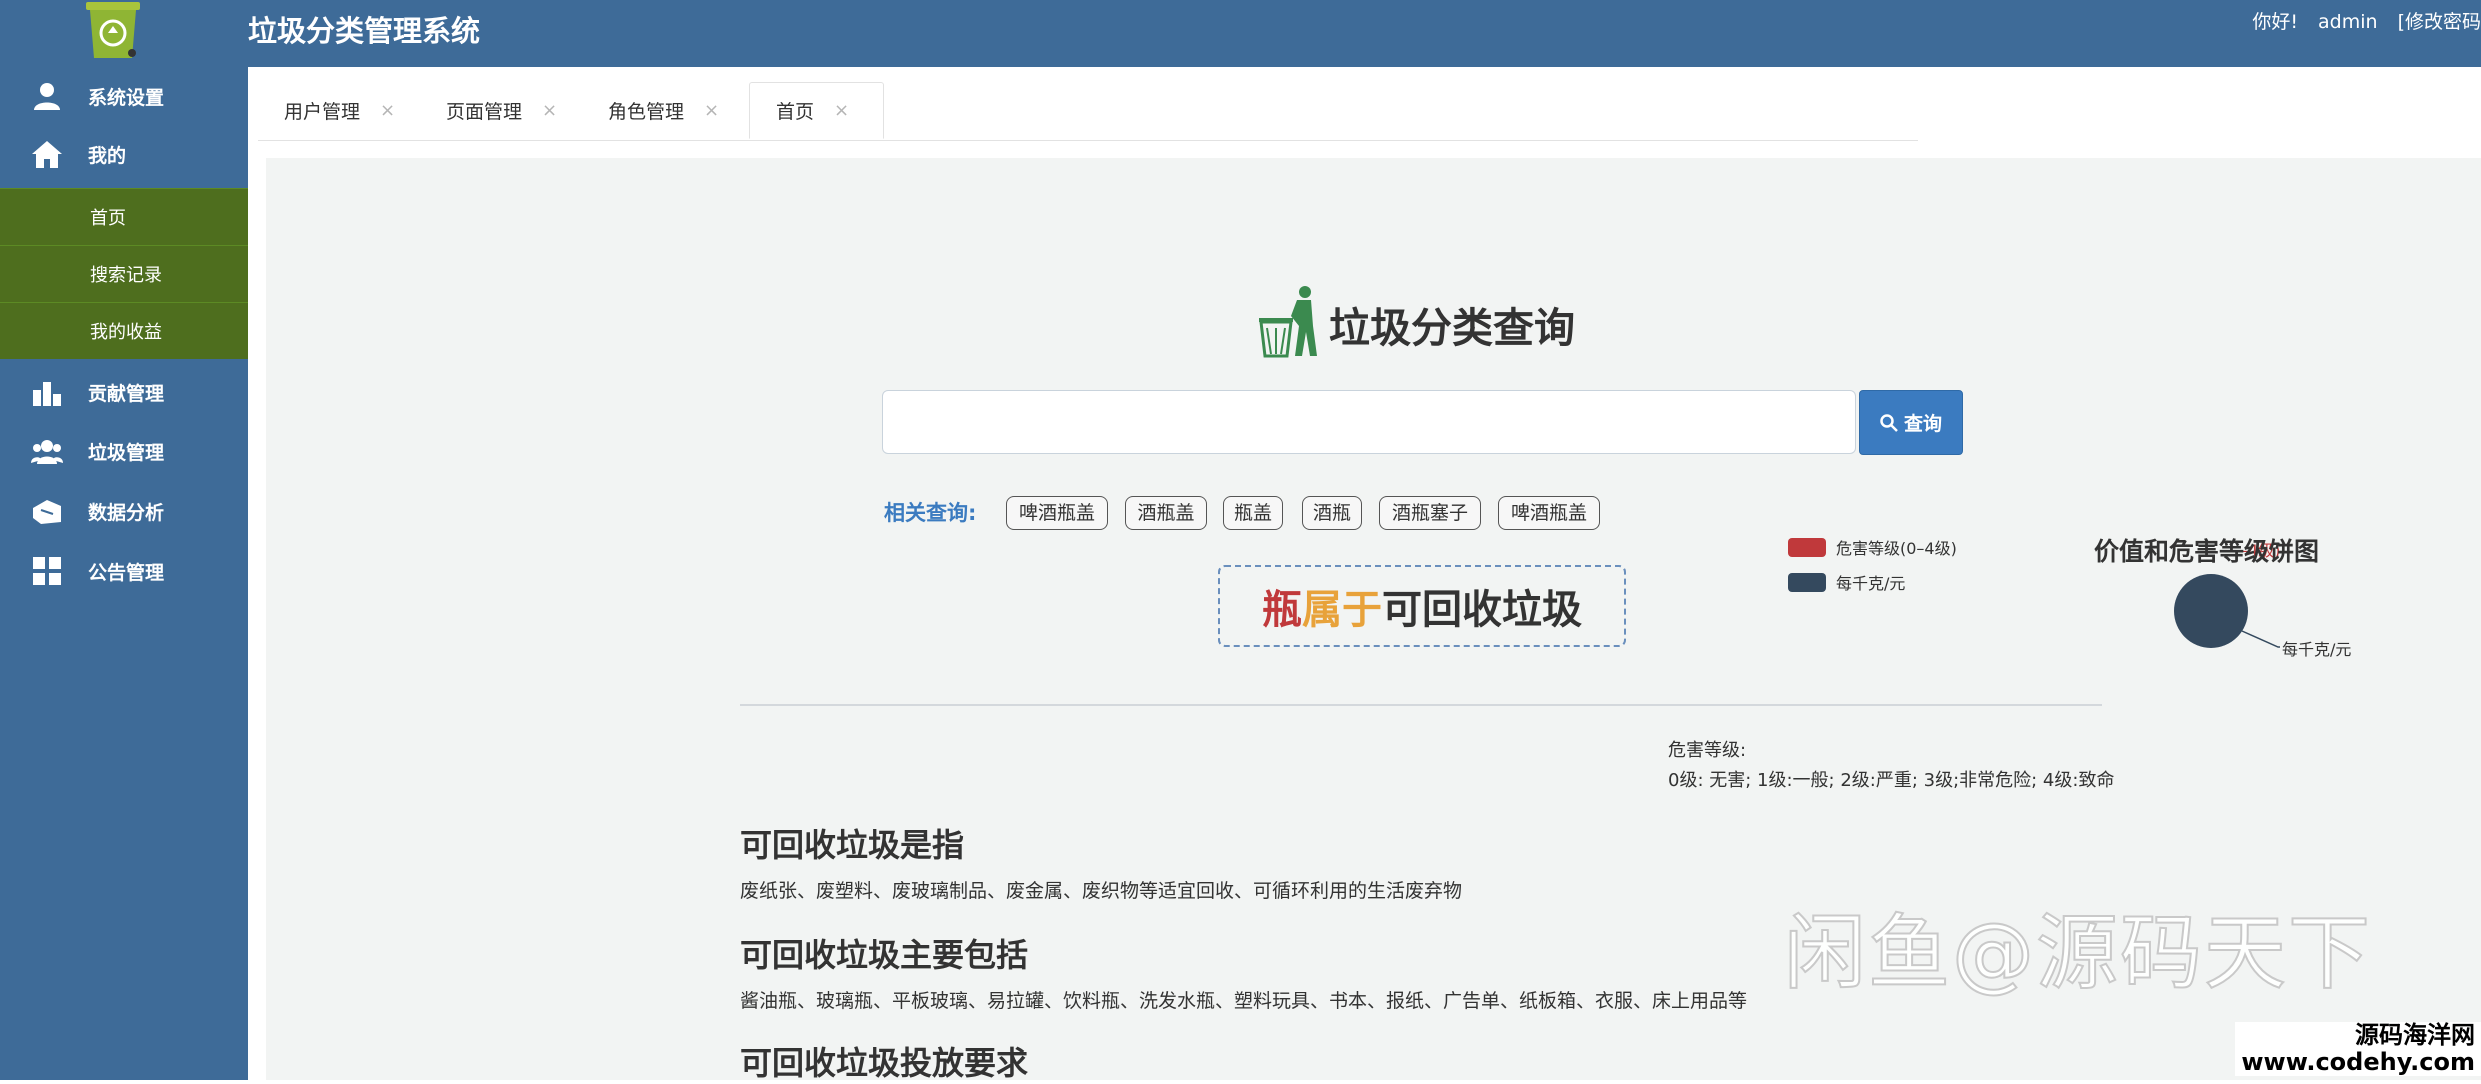 This screenshot has width=2481, height=1084. What do you see at coordinates (2078, 953) in the screenshot?
I see `watermark-text: 闲鱼@源码天下` at bounding box center [2078, 953].